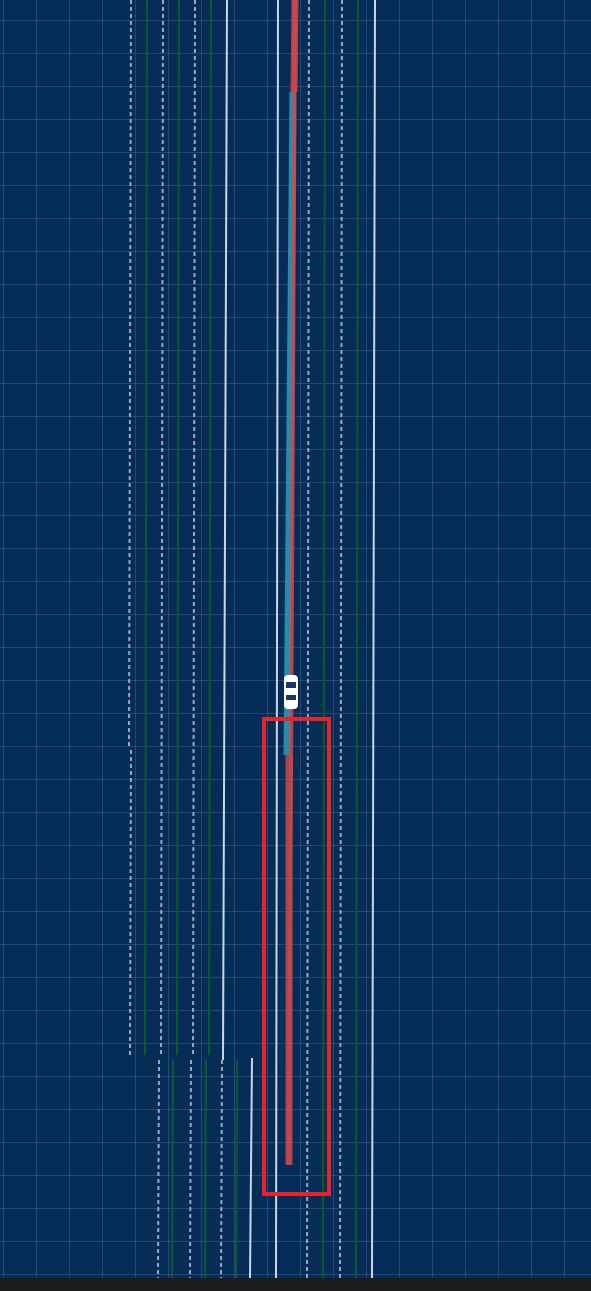 The height and width of the screenshot is (1291, 591). What do you see at coordinates (291, 692) in the screenshot?
I see `car-icon` at bounding box center [291, 692].